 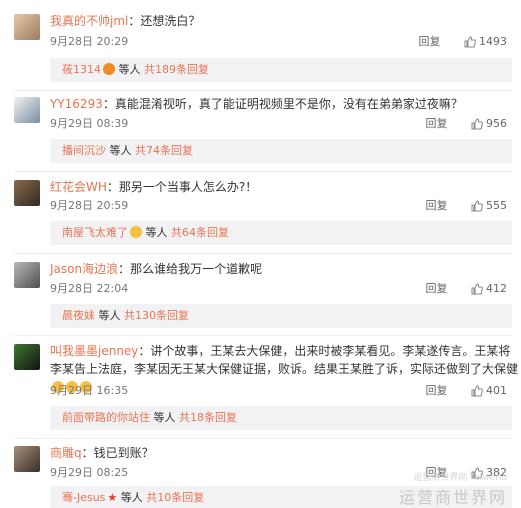 I want to click on like-button: 412, so click(x=489, y=288).